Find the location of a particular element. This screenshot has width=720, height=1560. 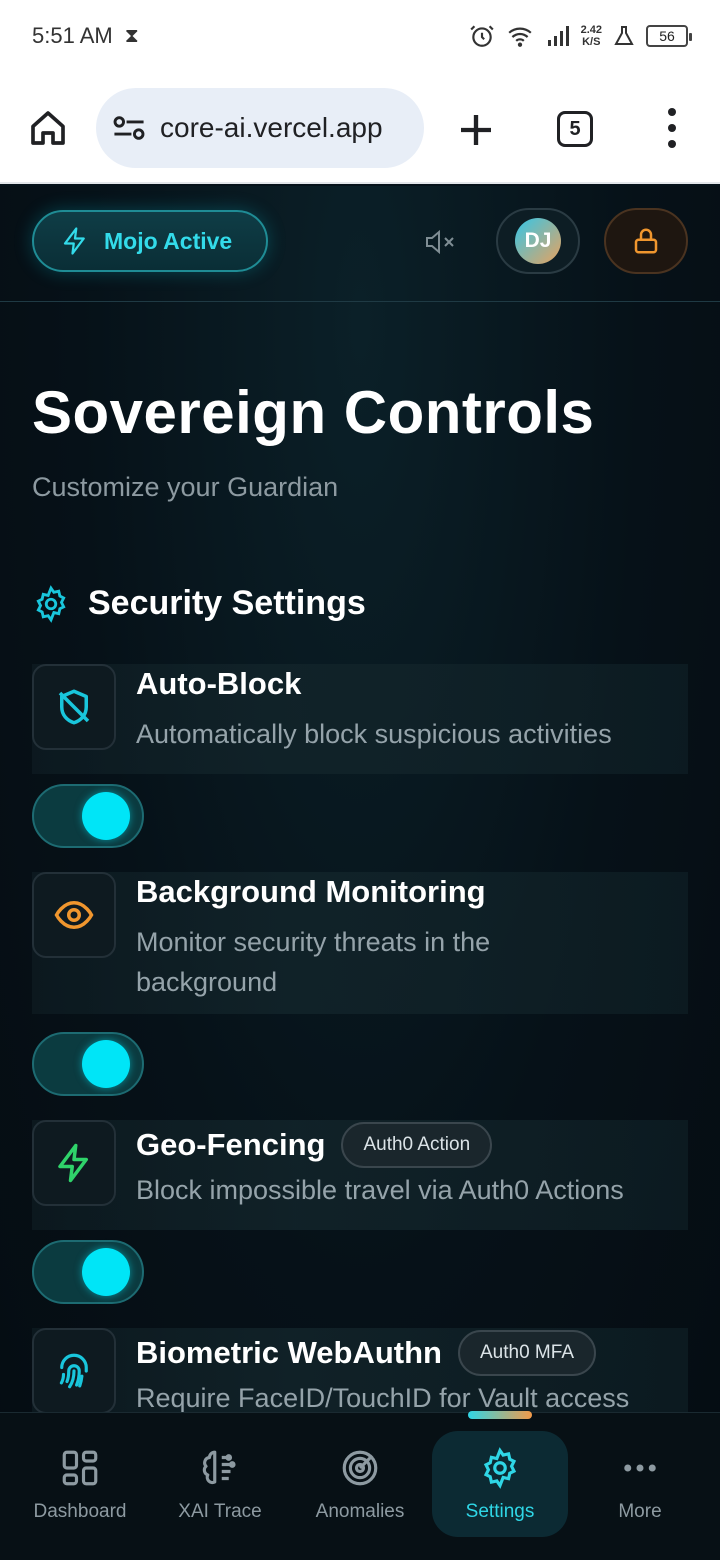

app-header: Mojo Active DJ is located at coordinates (360, 244).